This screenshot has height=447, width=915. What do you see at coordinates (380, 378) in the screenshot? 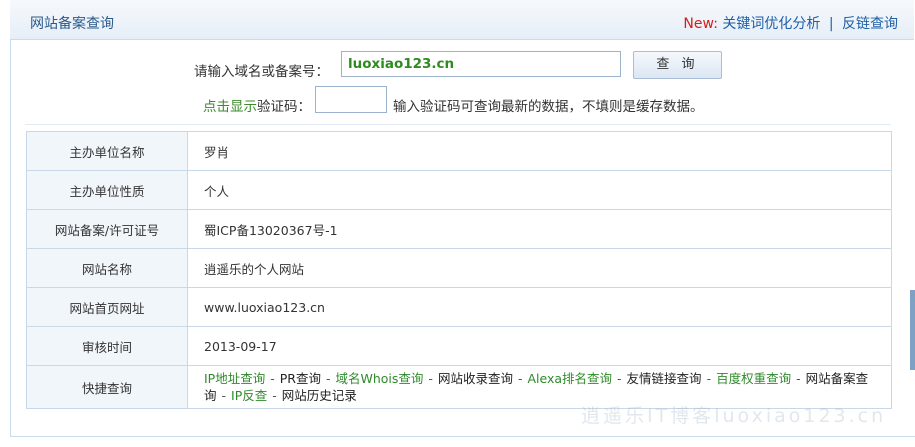
I see `quick-link: 域名Whois查询` at bounding box center [380, 378].